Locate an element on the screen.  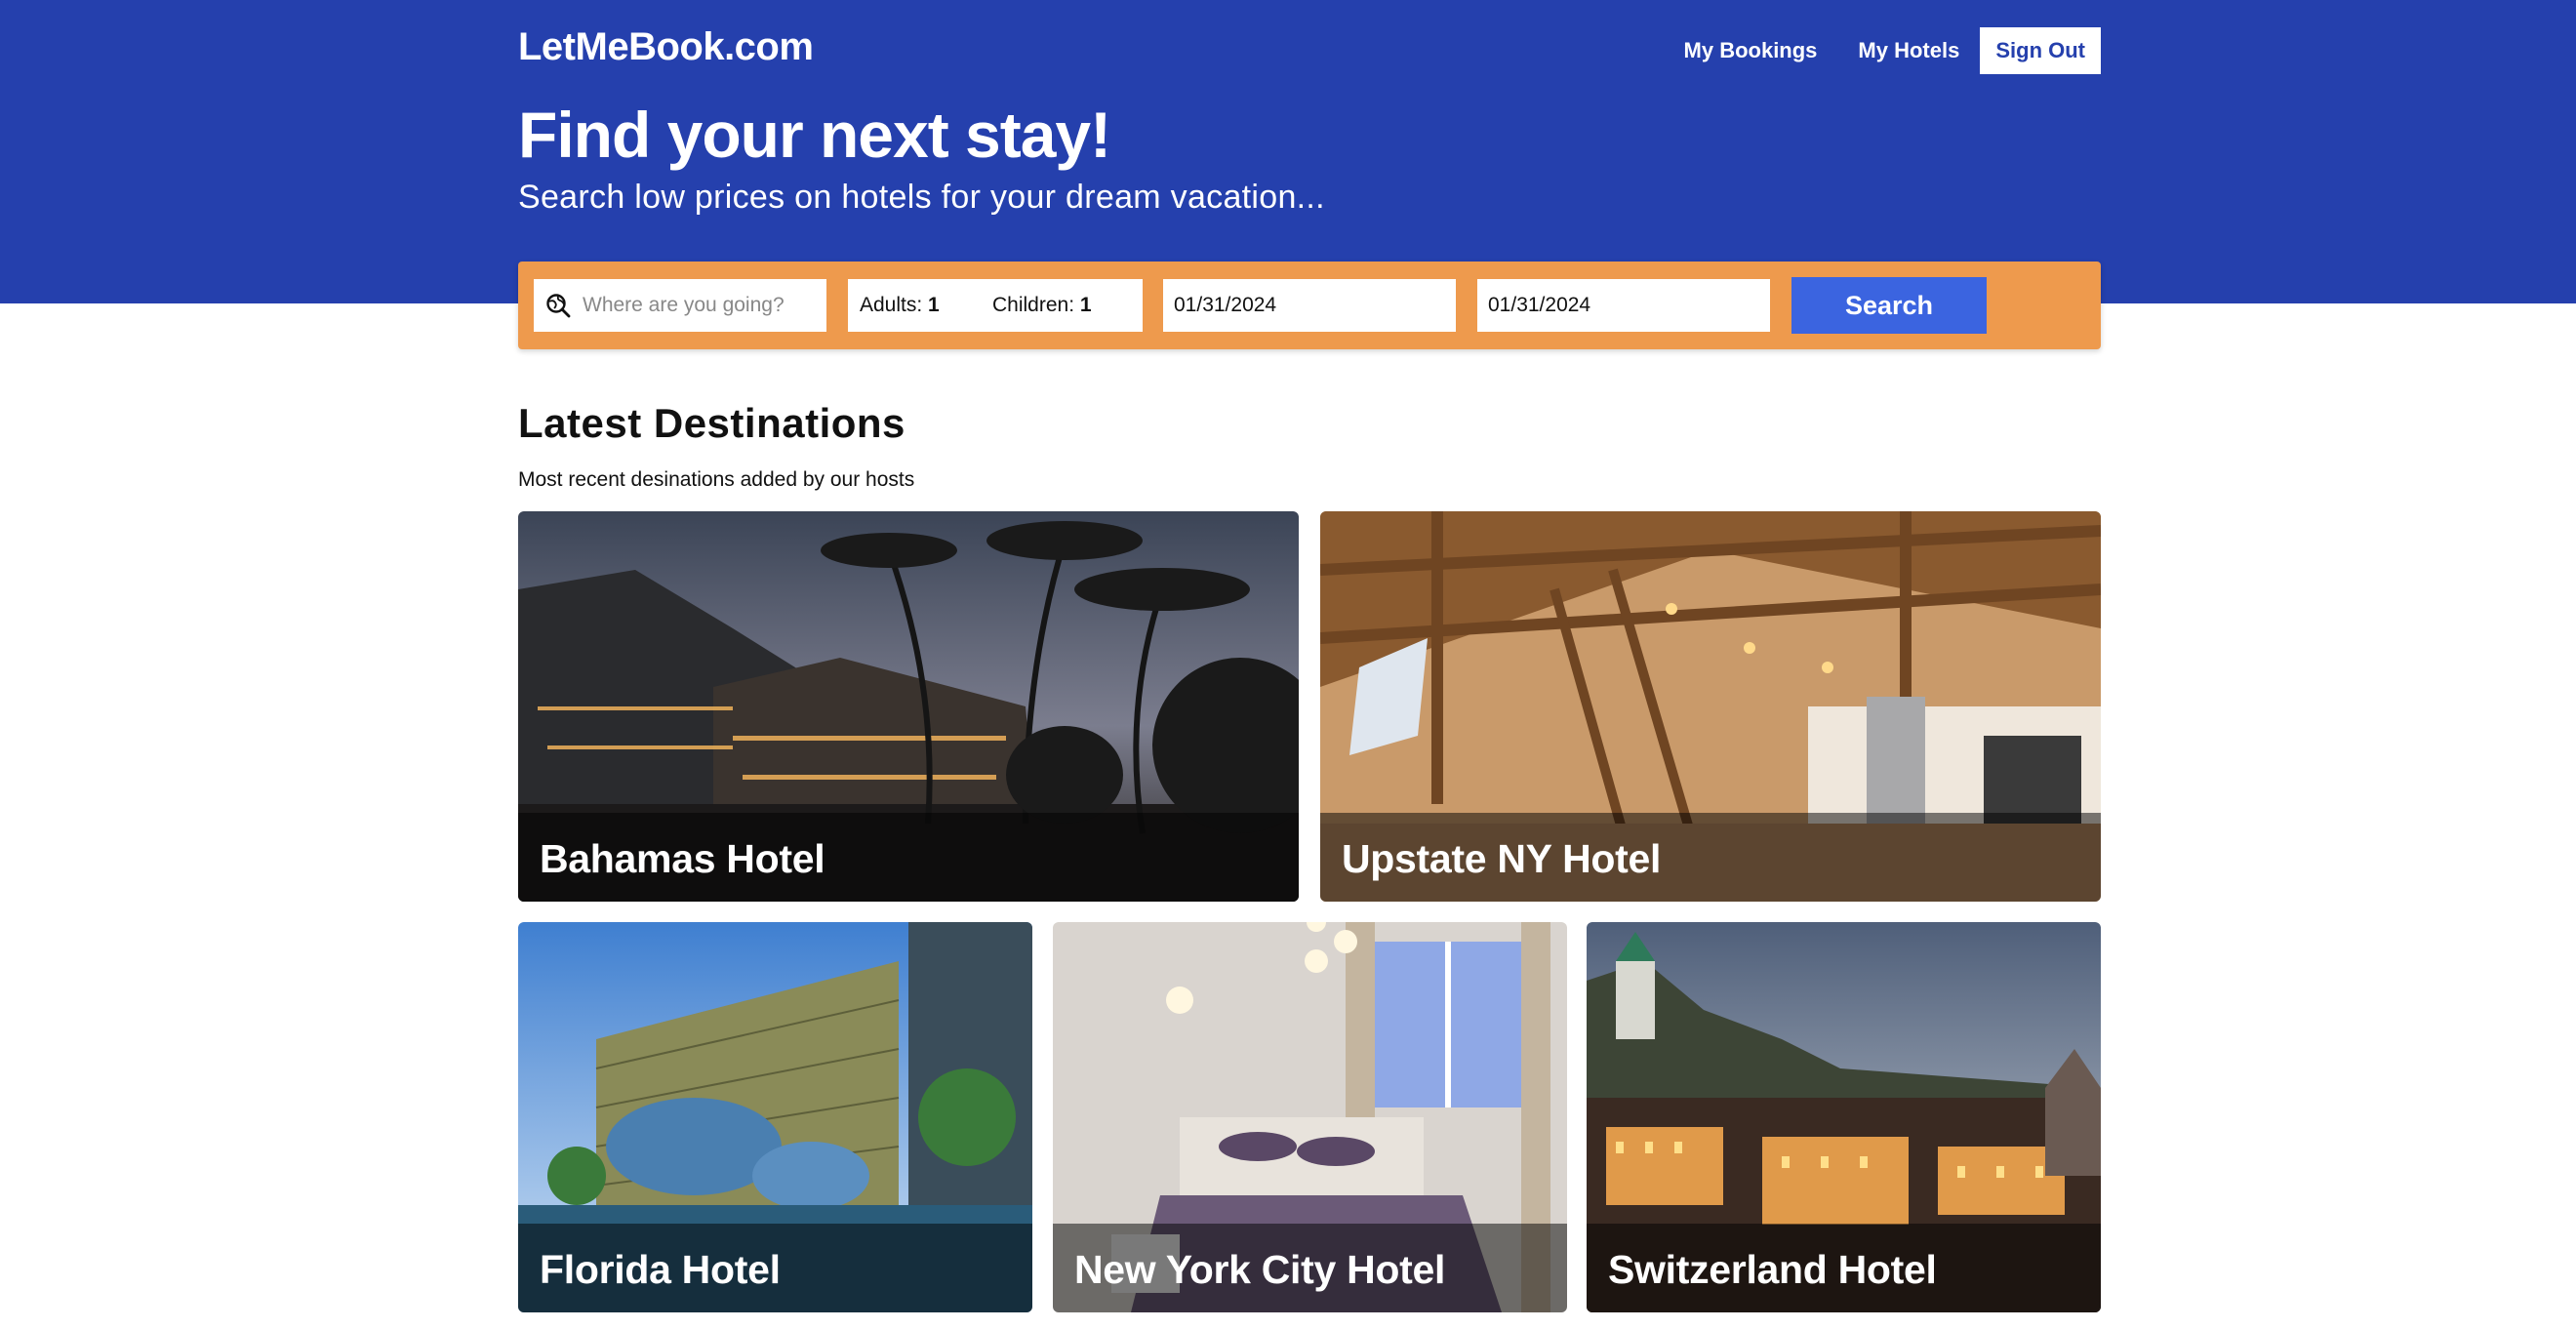
check-in-date-input: 01/31/2024 is located at coordinates (1309, 306).